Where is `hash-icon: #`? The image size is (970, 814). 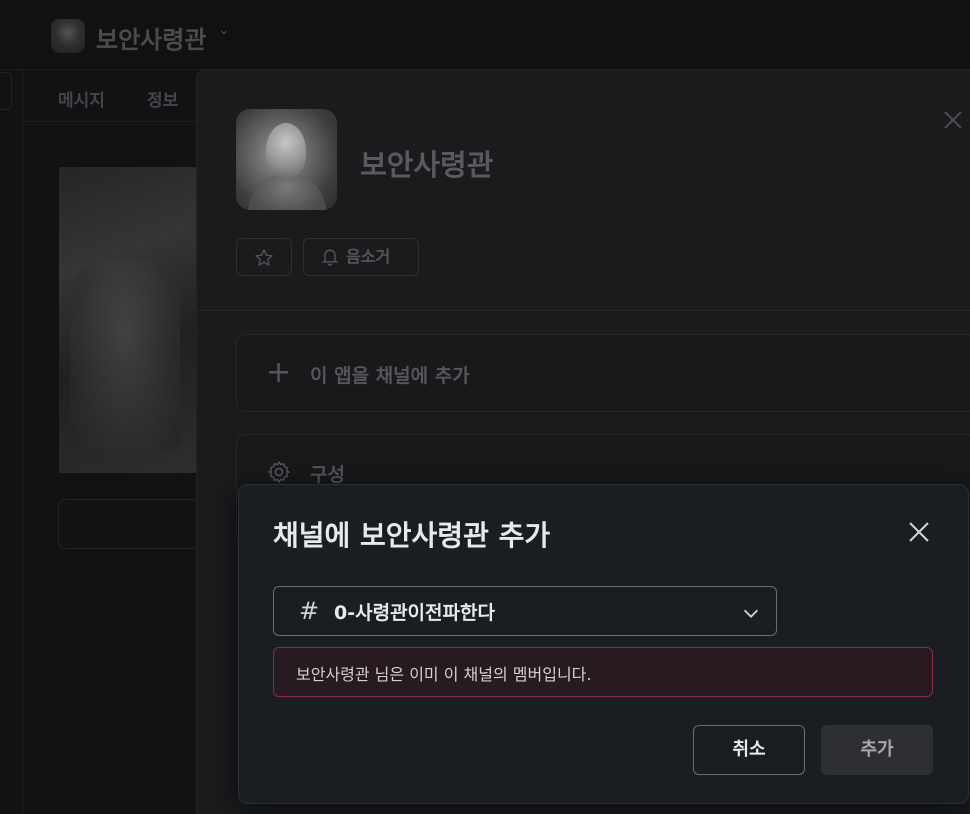 hash-icon: # is located at coordinates (309, 611).